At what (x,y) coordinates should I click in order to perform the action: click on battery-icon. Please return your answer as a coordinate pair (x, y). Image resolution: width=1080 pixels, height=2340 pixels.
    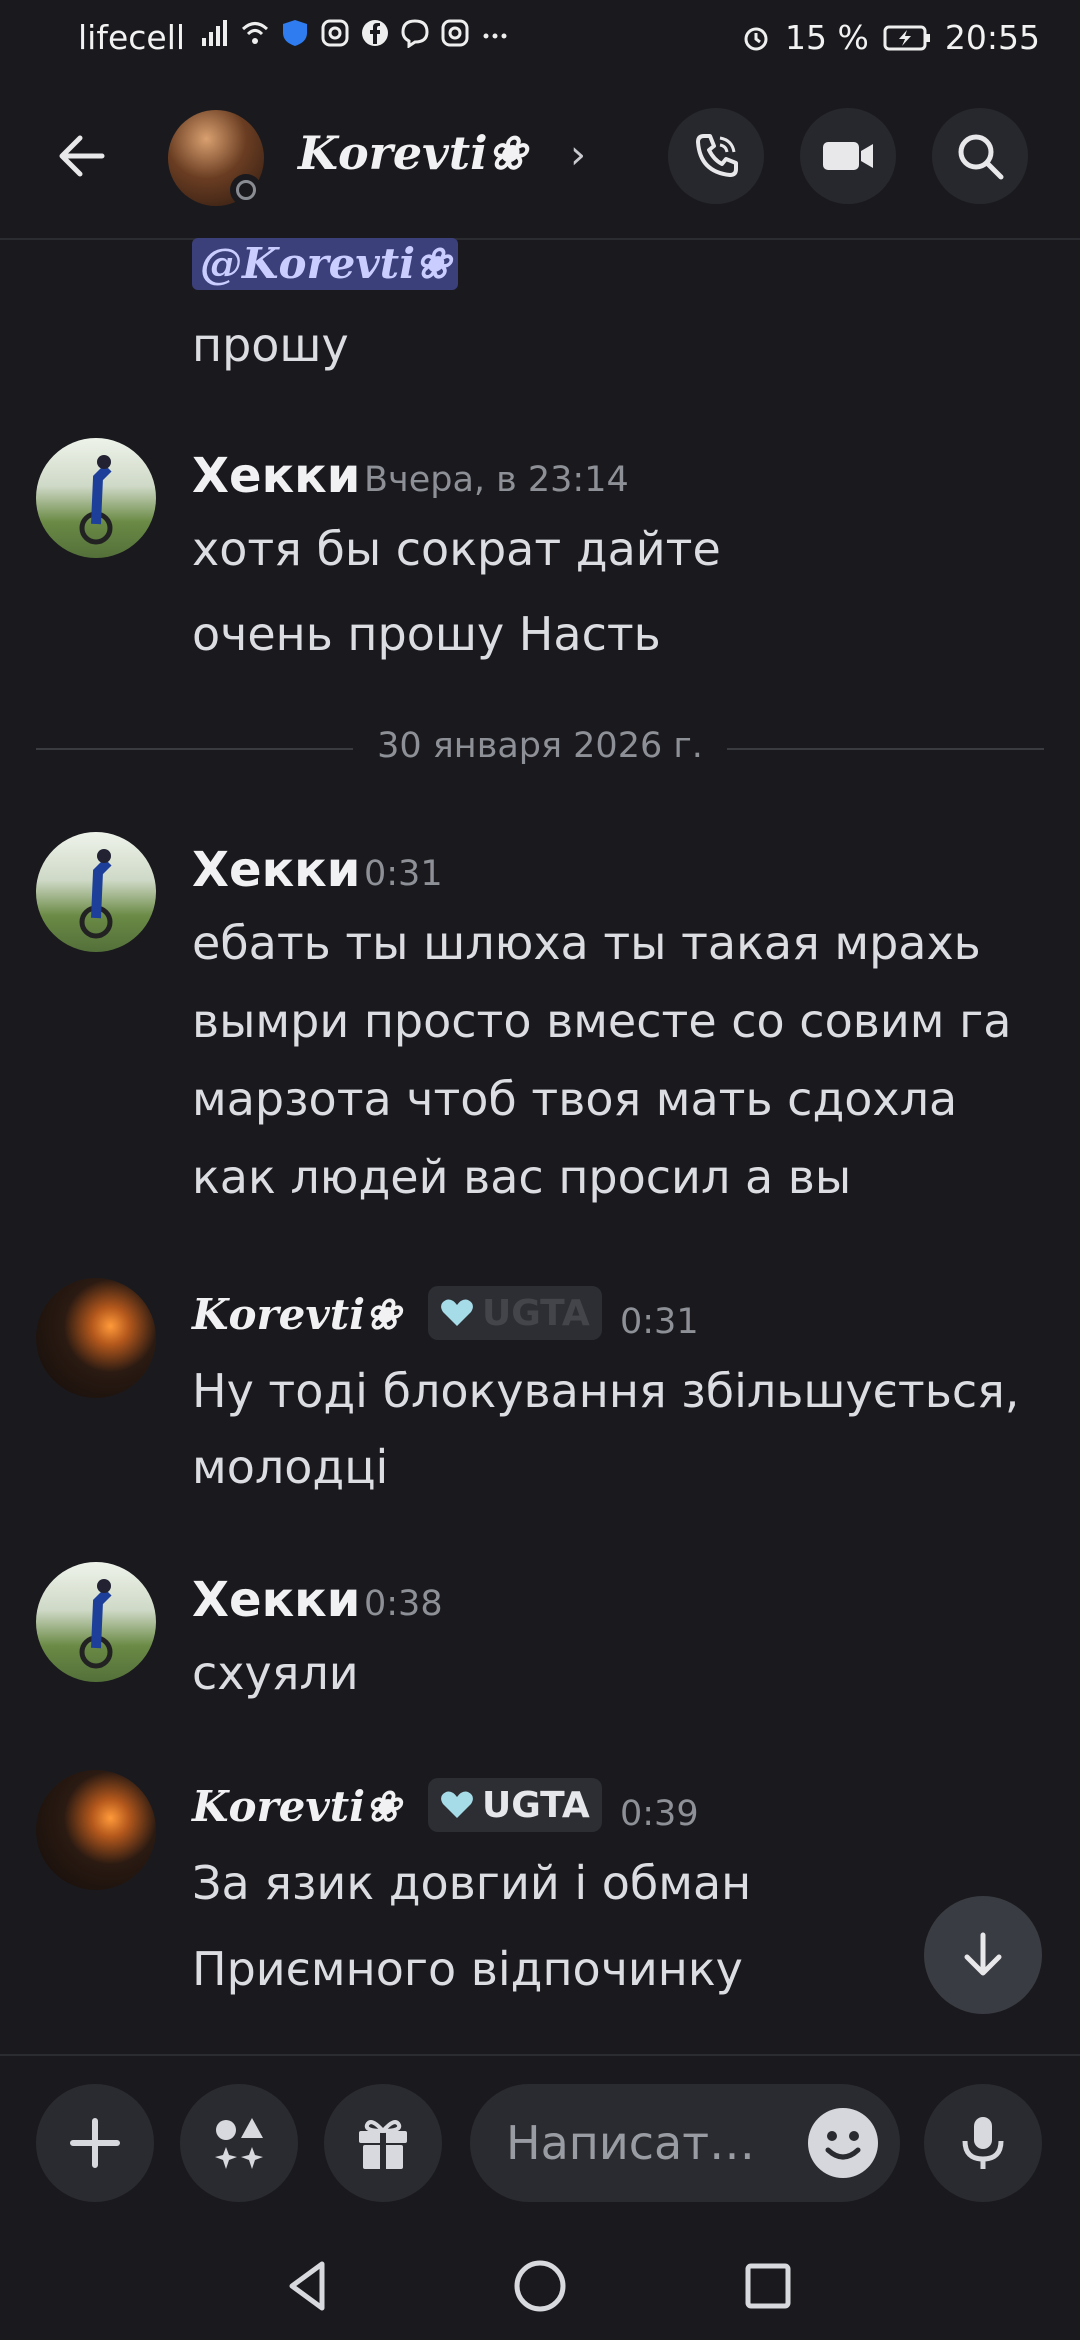
    Looking at the image, I should click on (906, 37).